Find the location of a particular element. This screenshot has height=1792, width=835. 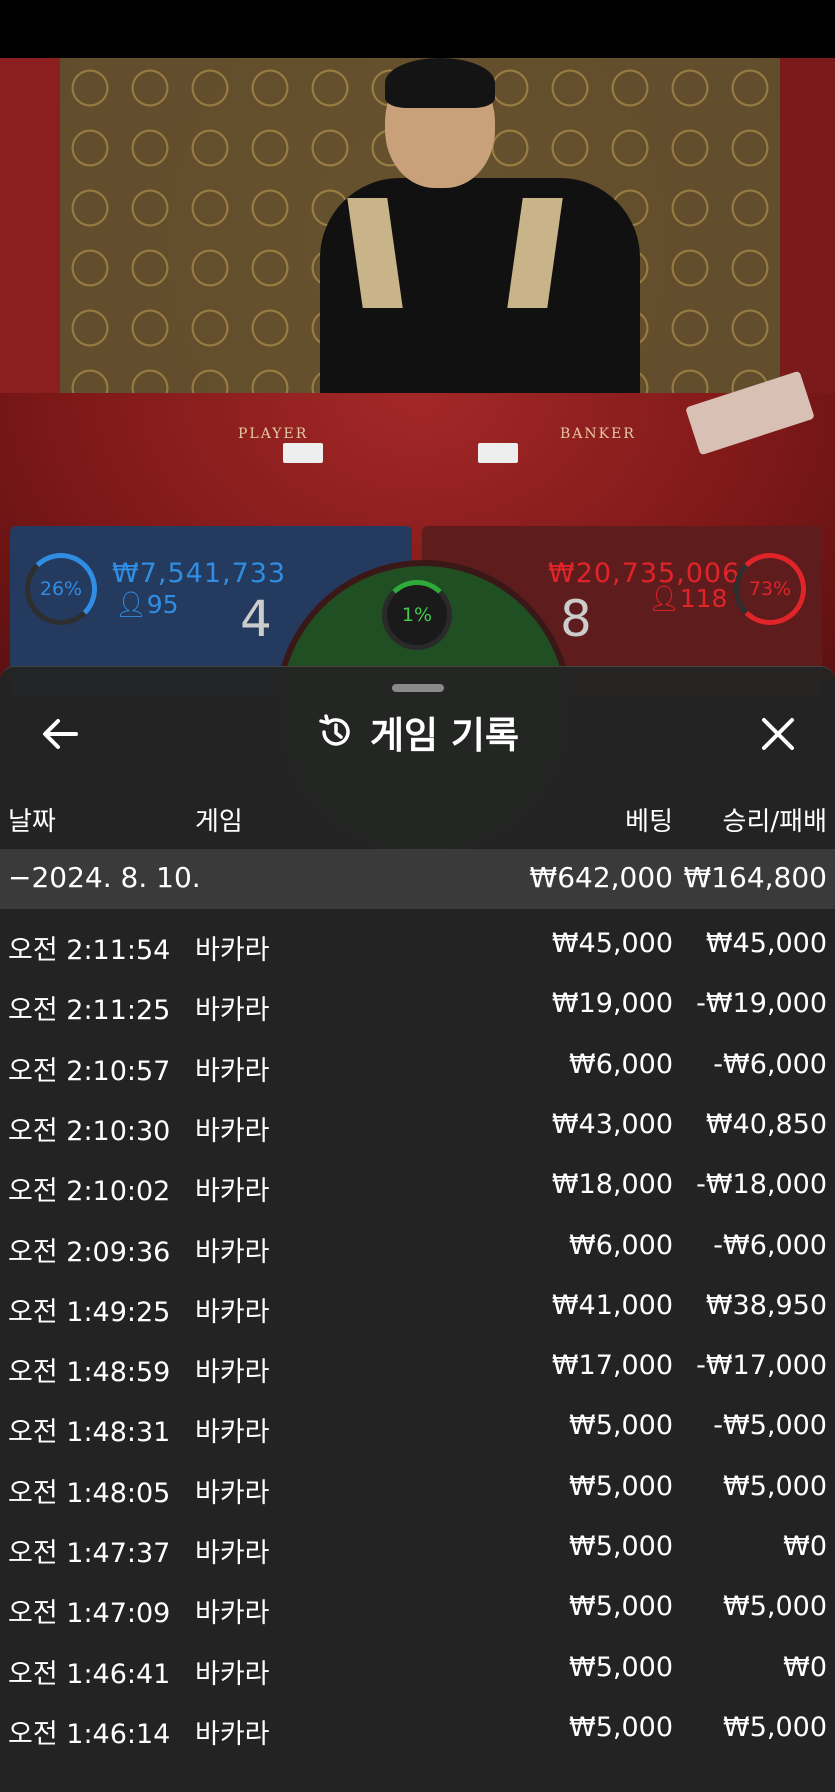

status-bar is located at coordinates (417, 29).